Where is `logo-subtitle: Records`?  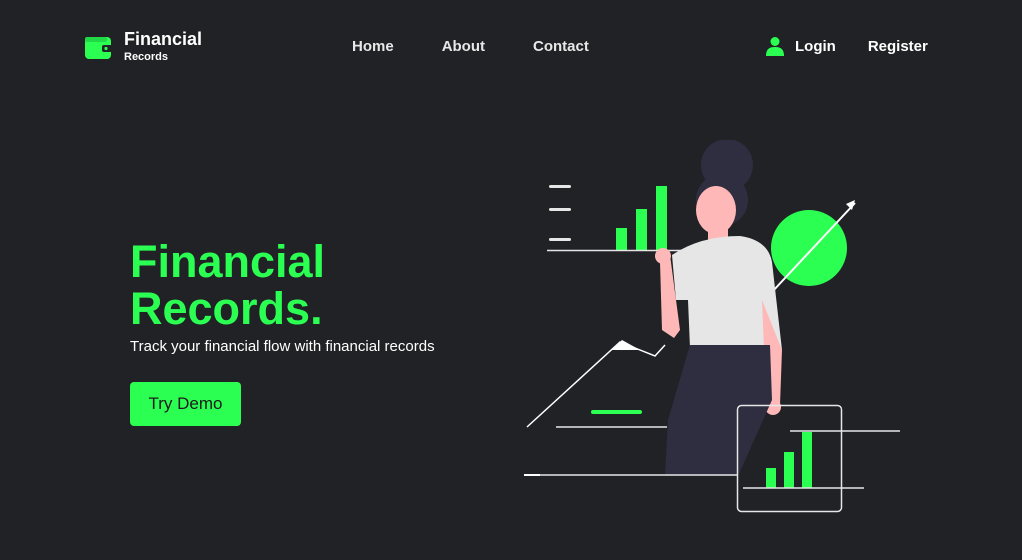 logo-subtitle: Records is located at coordinates (146, 57).